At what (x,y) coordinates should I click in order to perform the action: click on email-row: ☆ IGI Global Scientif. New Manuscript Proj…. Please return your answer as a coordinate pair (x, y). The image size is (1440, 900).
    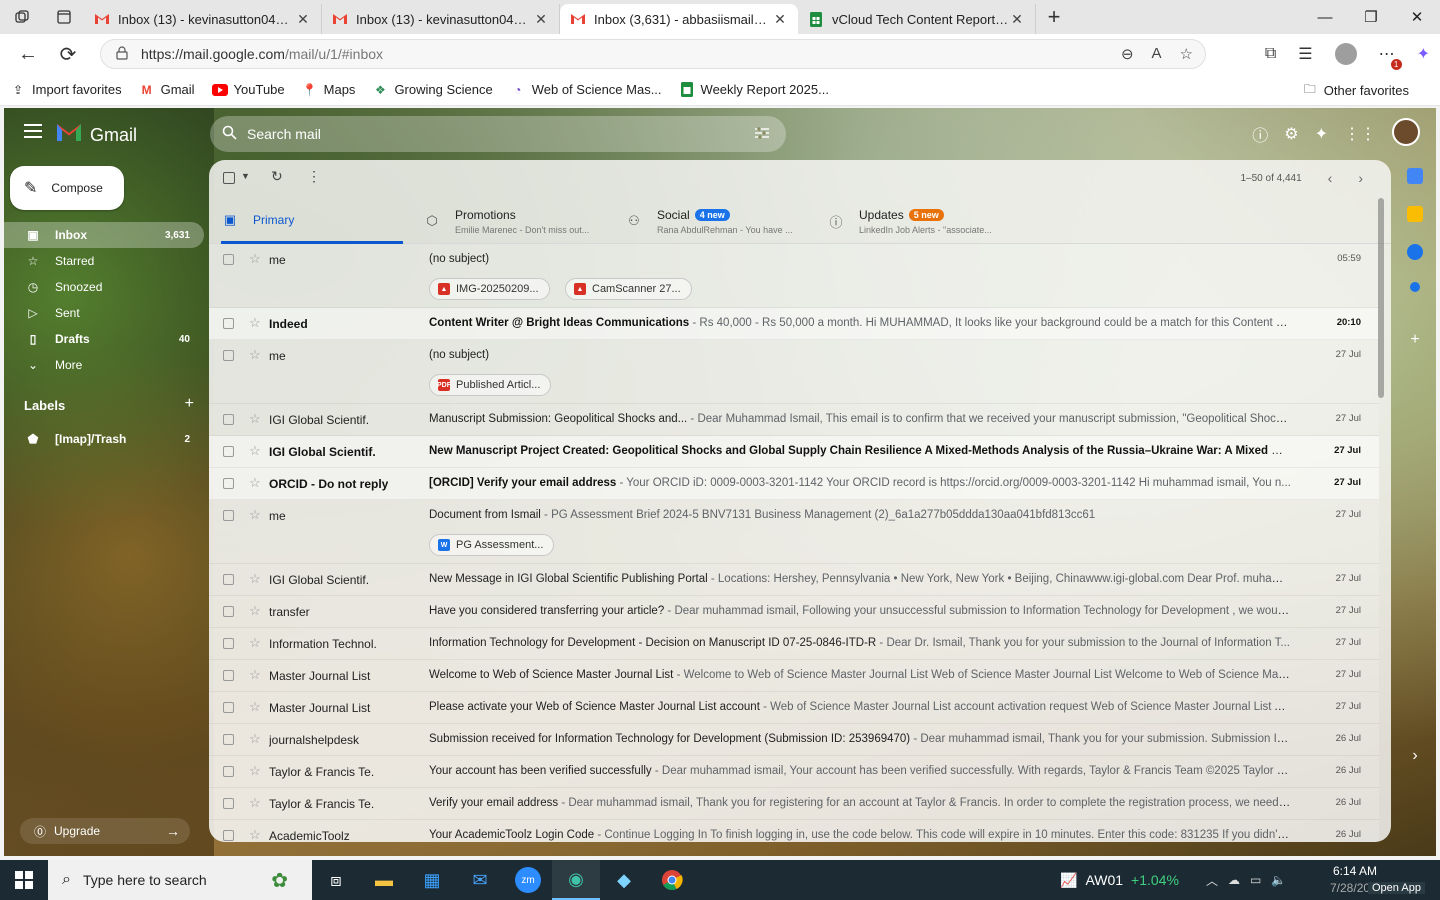
    Looking at the image, I should click on (794, 452).